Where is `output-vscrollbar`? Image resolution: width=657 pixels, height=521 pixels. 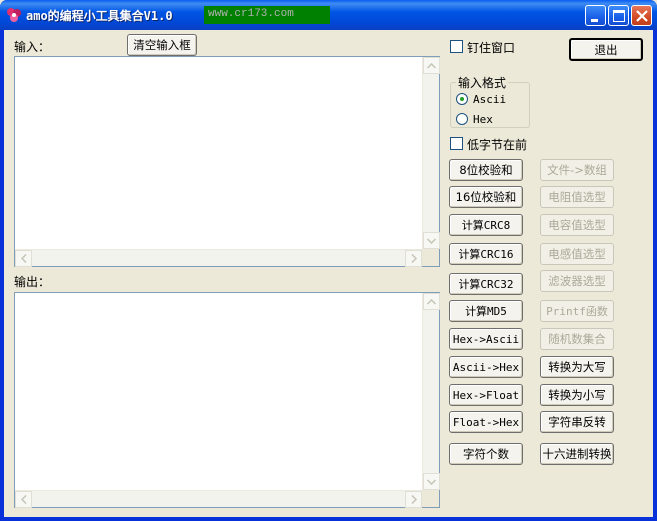
output-vscrollbar is located at coordinates (431, 391).